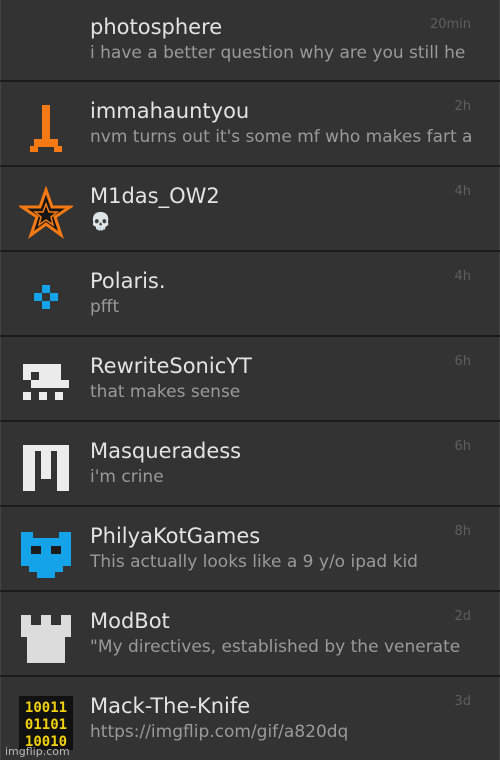 The height and width of the screenshot is (760, 500). I want to click on conversation-row-rewritesonicyt: RewriteSonicYT that makes sense 6h, so click(250, 378).